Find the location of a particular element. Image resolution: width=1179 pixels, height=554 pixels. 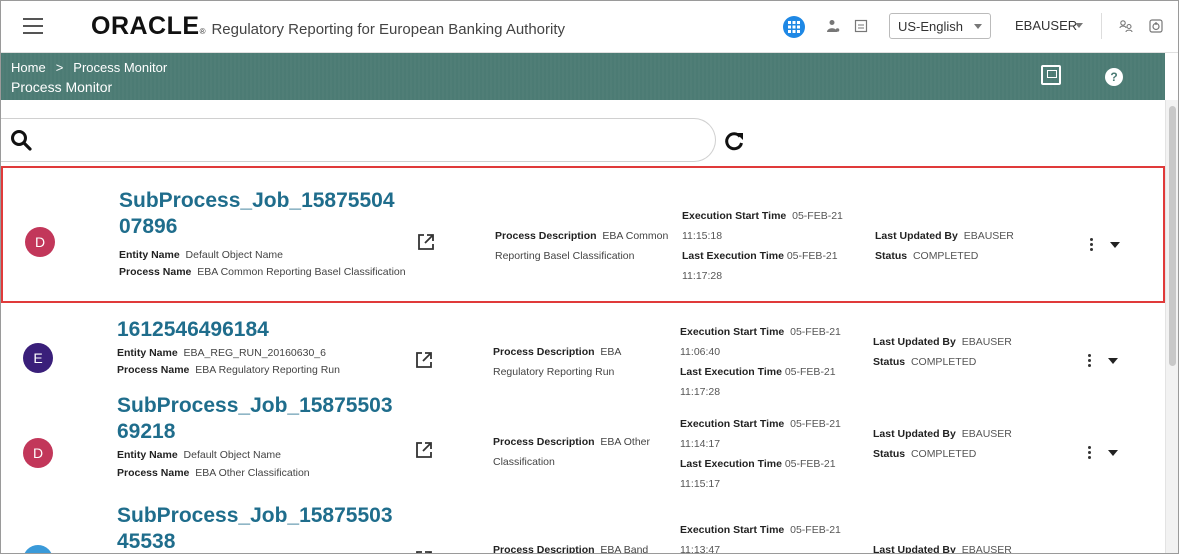

process-name-value: EBA Regulatory Reporting Run is located at coordinates (267, 370).